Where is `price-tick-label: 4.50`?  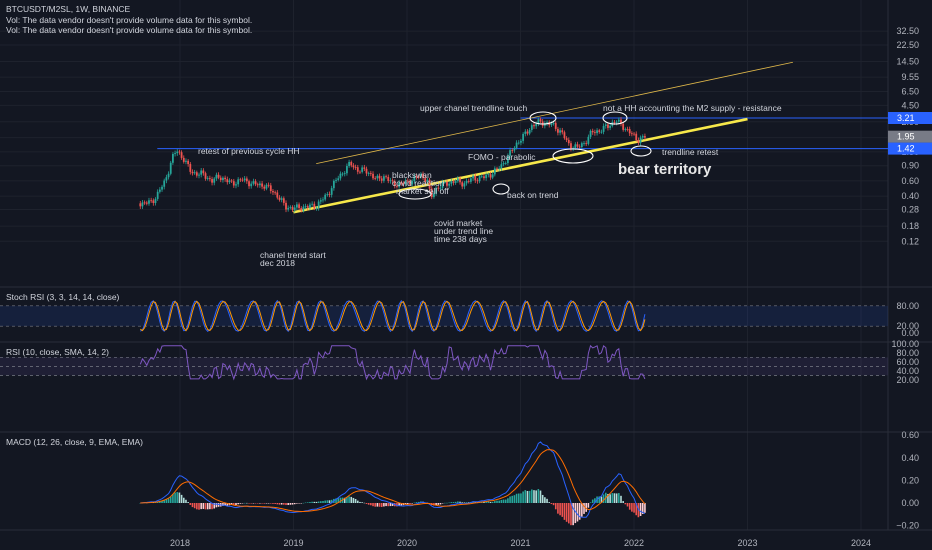 price-tick-label: 4.50 is located at coordinates (910, 105).